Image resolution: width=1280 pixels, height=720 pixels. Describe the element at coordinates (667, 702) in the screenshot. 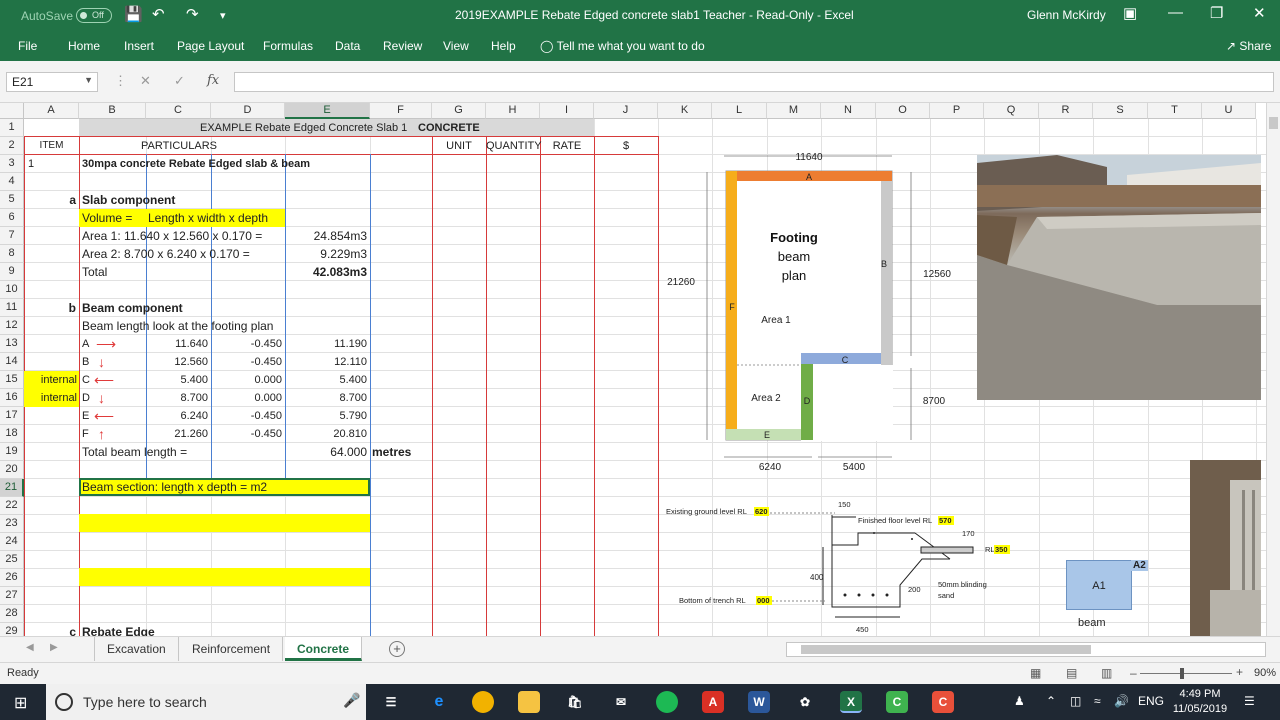

I see `spotify-icon` at that location.